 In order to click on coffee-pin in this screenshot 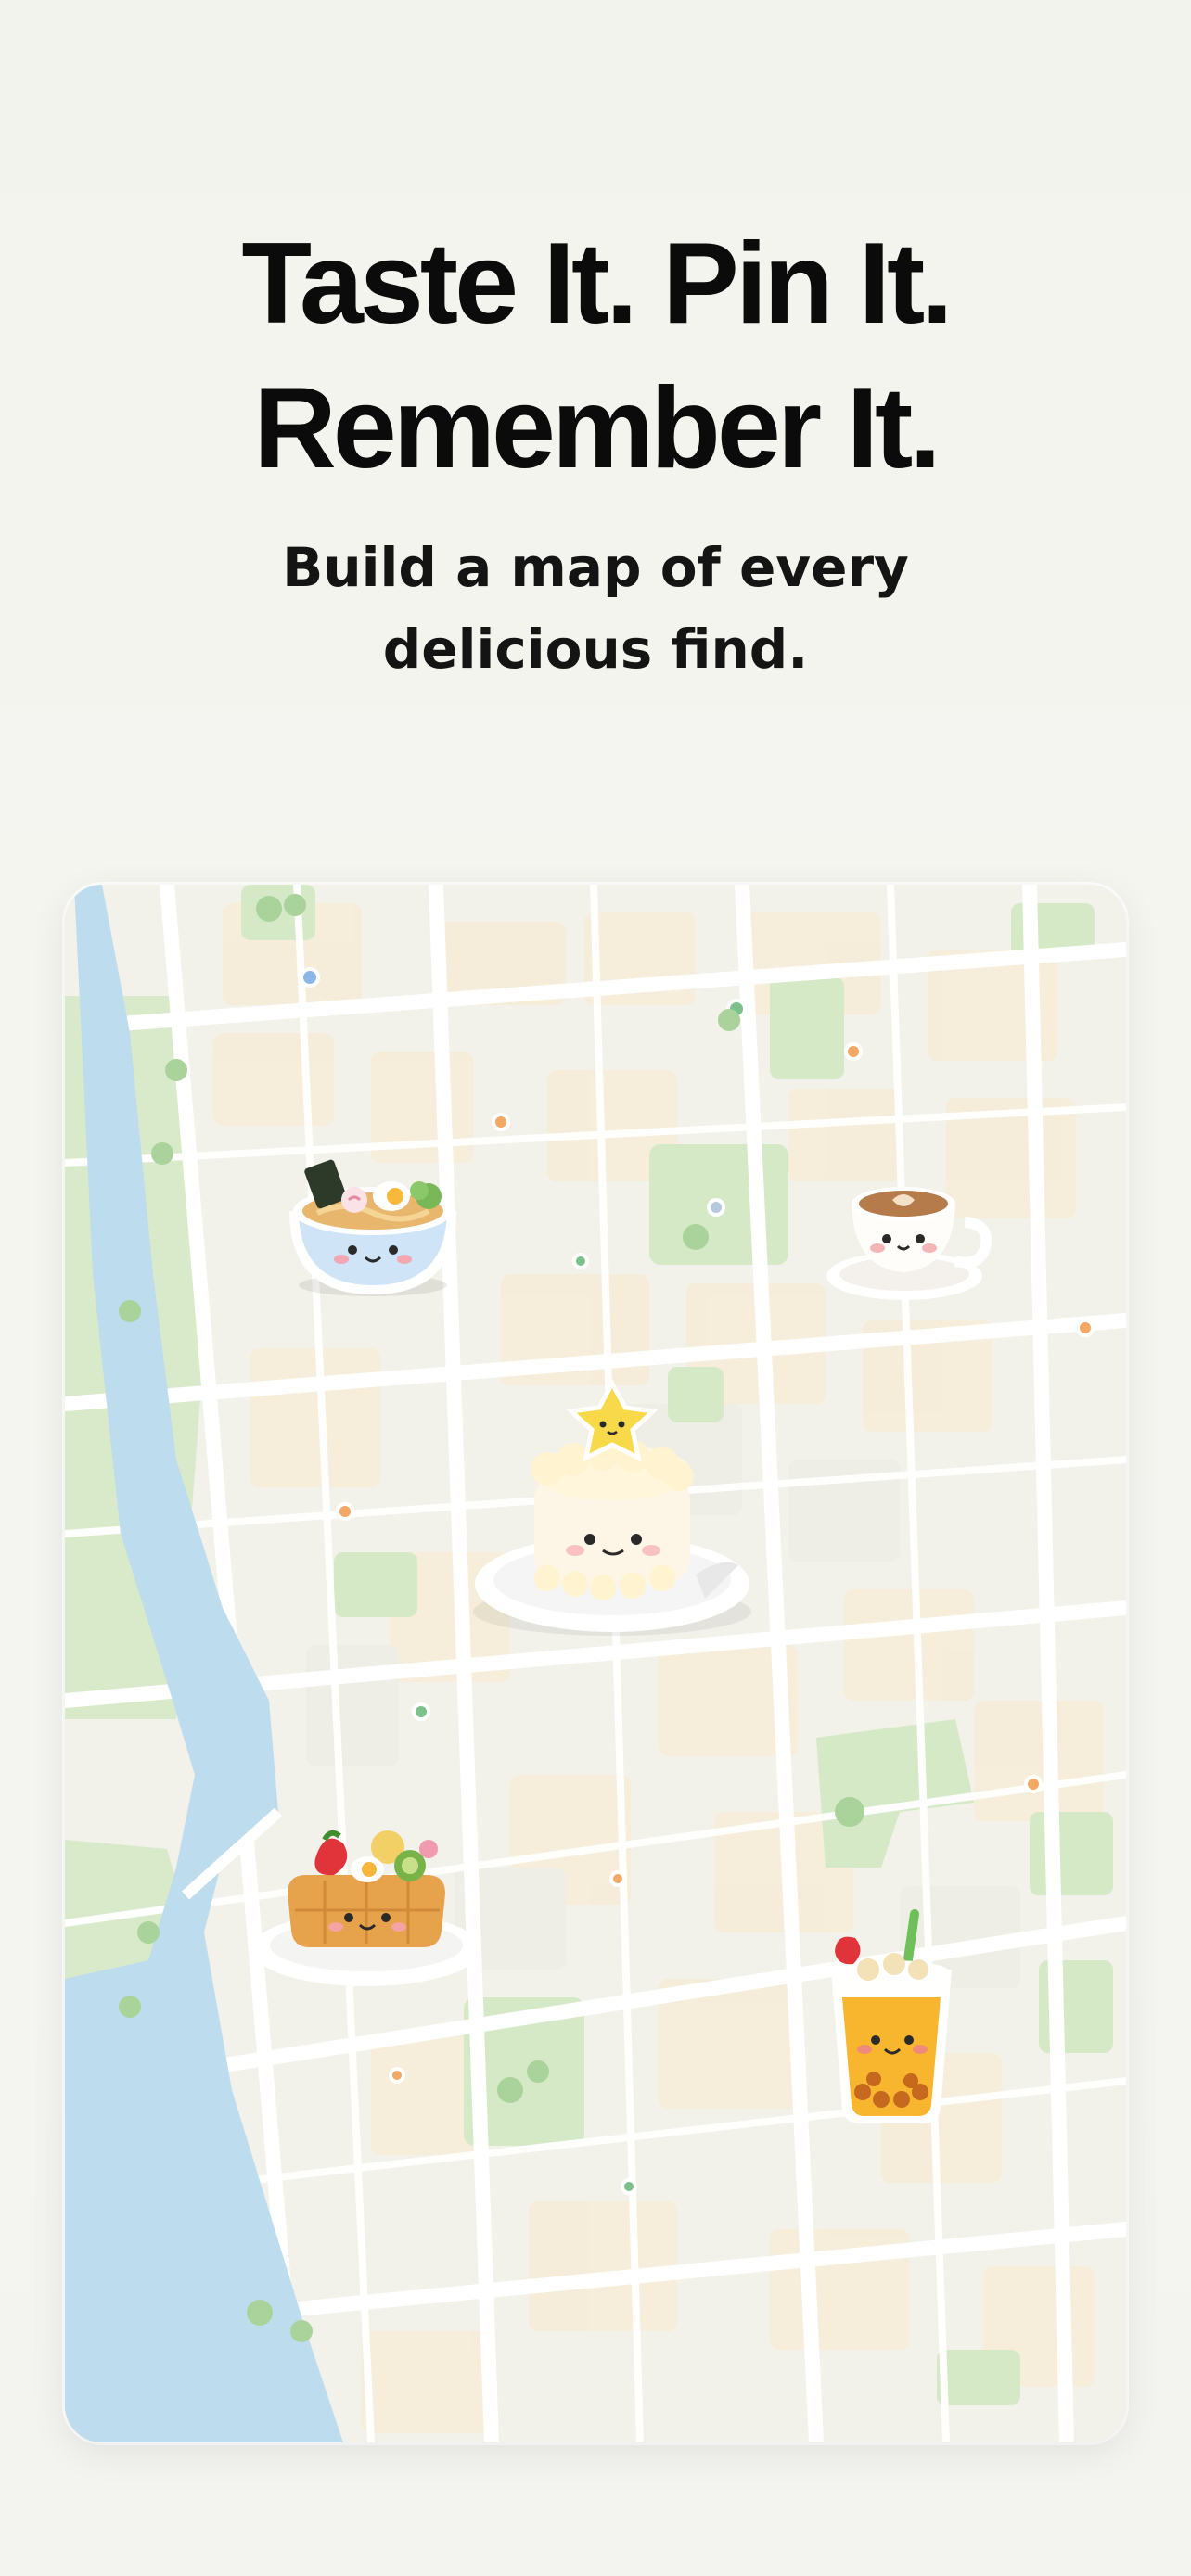, I will do `click(909, 1241)`.